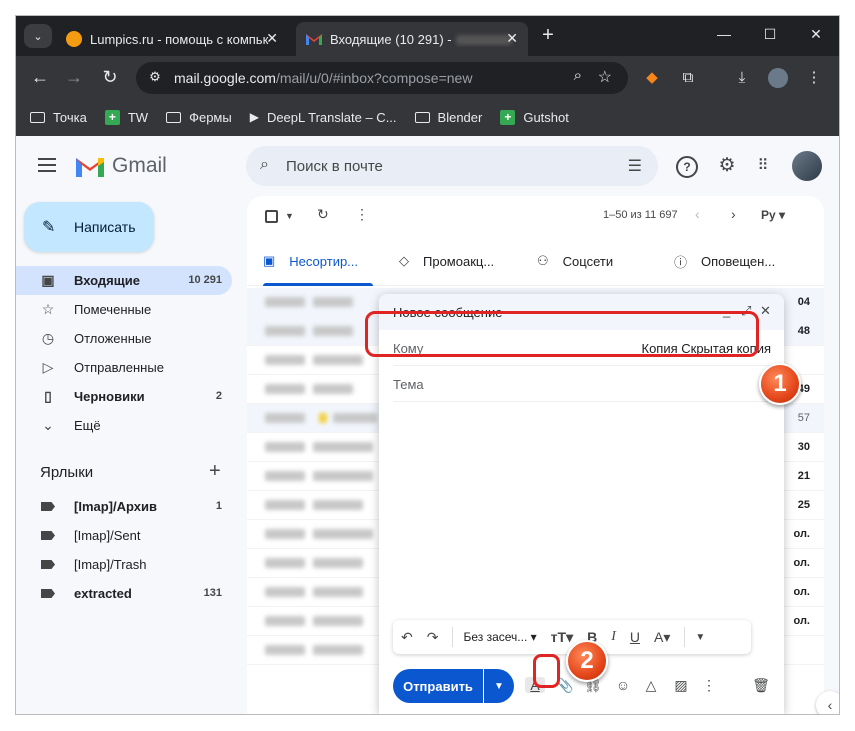 This screenshot has width=855, height=731. What do you see at coordinates (605, 77) in the screenshot?
I see `bookmark-star-icon: ☆` at bounding box center [605, 77].